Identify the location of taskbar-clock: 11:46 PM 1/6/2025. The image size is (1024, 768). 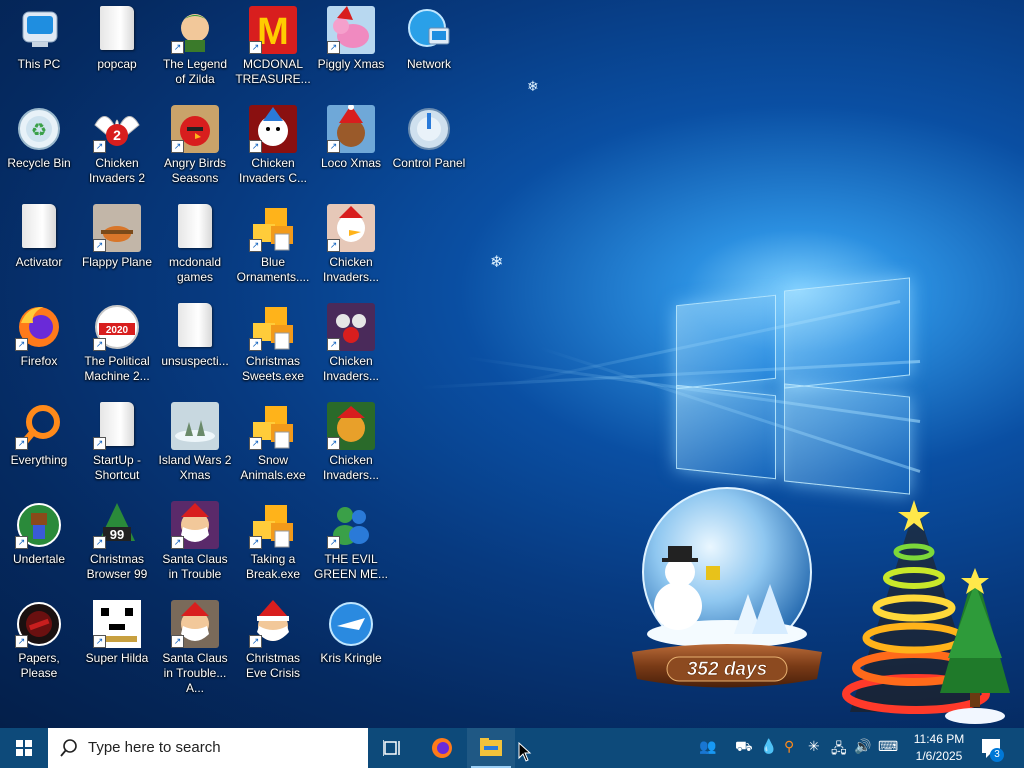
(939, 748).